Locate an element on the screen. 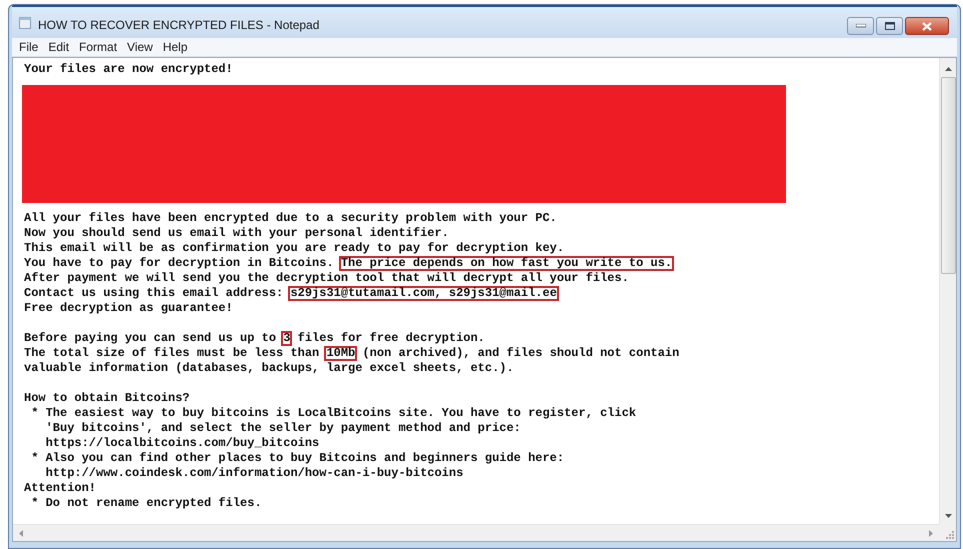  note-text: All your files have been encrypted due to a security problem with your PC. is located at coordinates (290, 218).